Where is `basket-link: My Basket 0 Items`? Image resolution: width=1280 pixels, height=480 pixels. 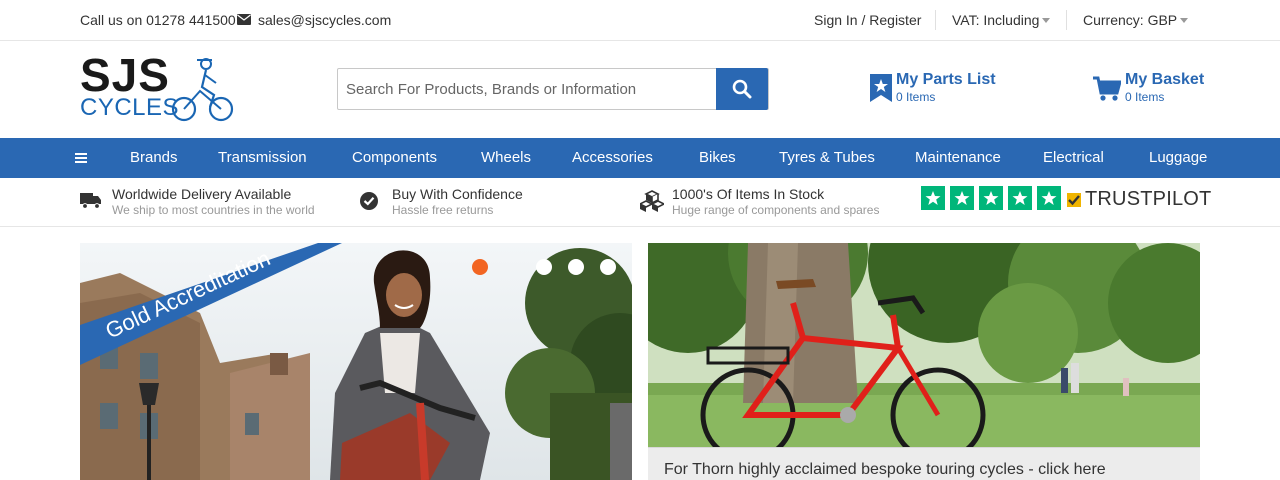
basket-link: My Basket 0 Items is located at coordinates (1148, 88).